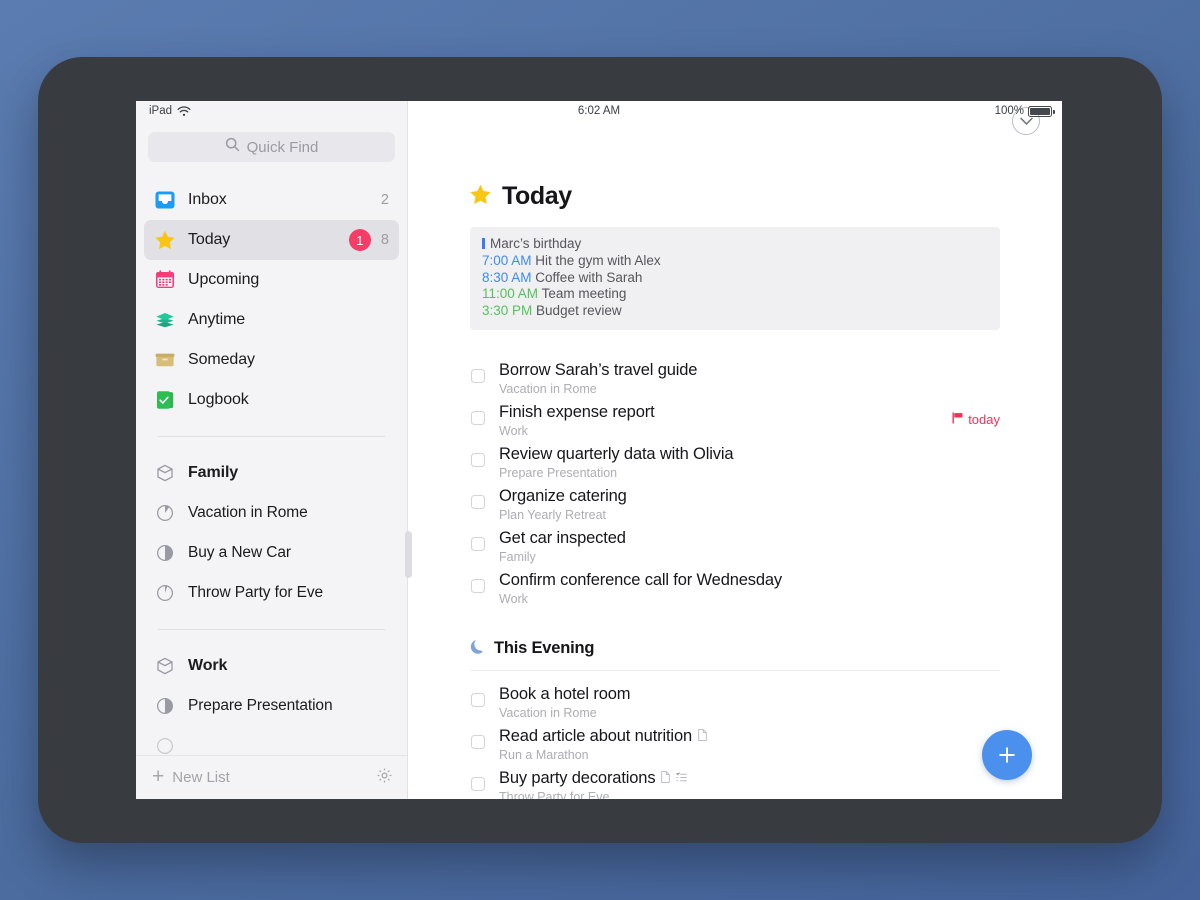 The height and width of the screenshot is (900, 1200). I want to click on task-project: Work, so click(513, 430).